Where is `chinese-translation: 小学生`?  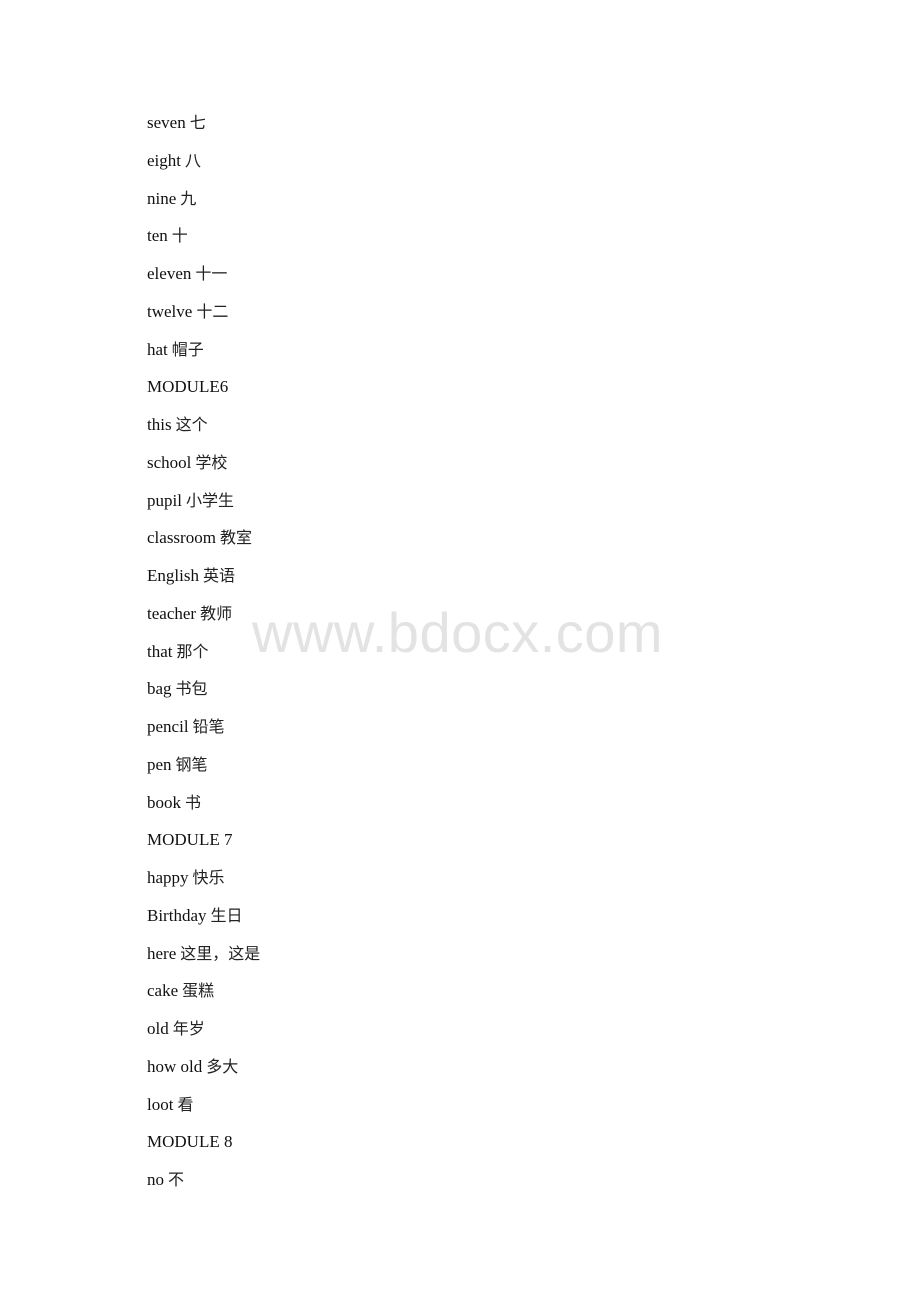
chinese-translation: 小学生 is located at coordinates (209, 500).